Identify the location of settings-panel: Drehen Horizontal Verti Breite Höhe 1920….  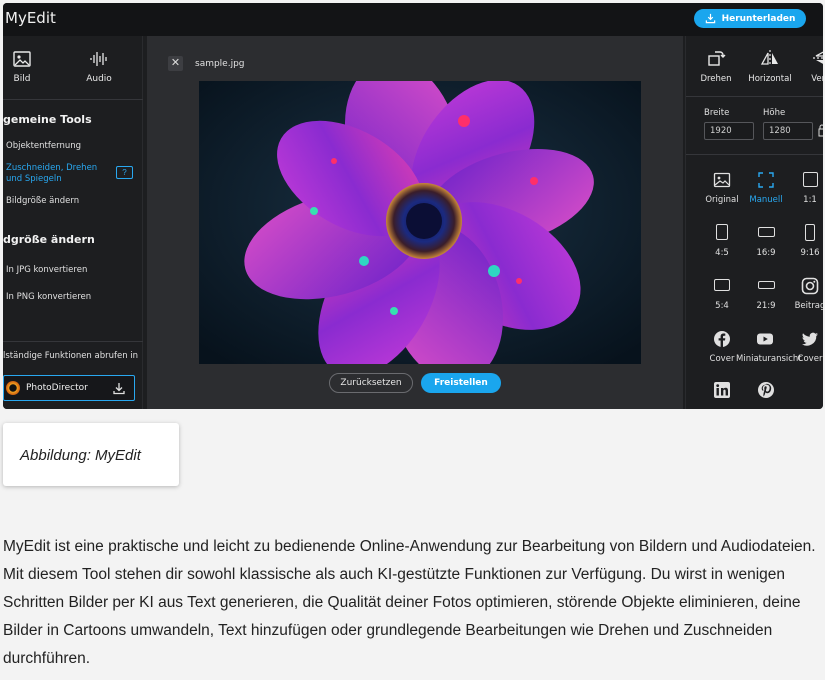
(754, 222).